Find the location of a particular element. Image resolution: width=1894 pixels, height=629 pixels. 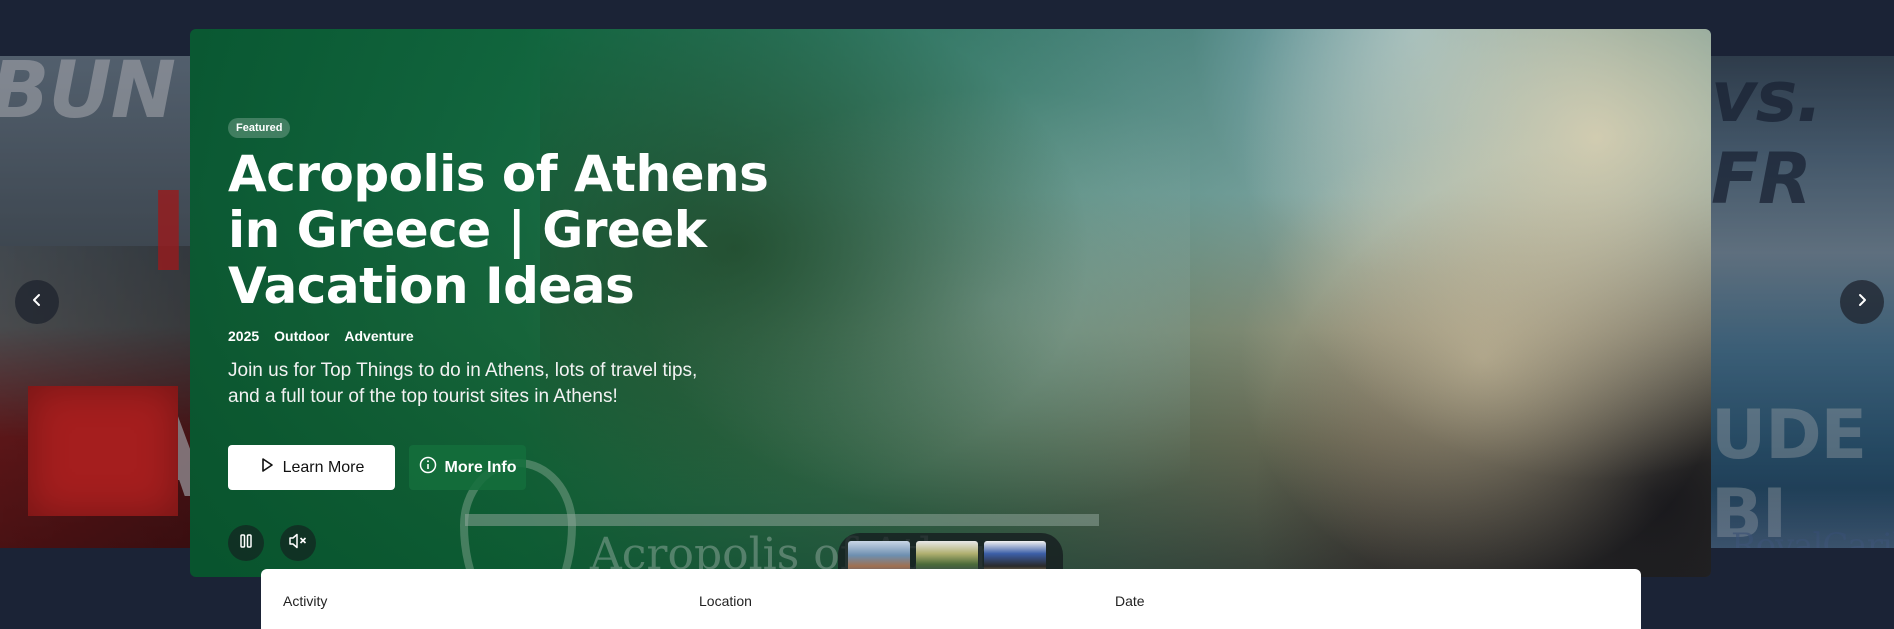

mute-button is located at coordinates (298, 543).